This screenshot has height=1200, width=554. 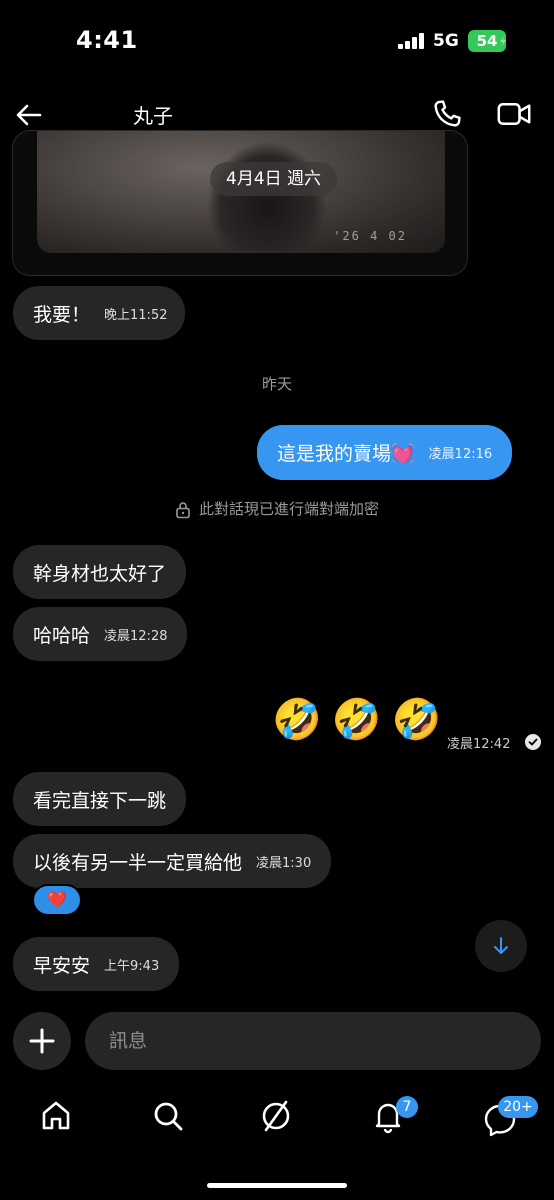 I want to click on network-type: 5G, so click(x=446, y=41).